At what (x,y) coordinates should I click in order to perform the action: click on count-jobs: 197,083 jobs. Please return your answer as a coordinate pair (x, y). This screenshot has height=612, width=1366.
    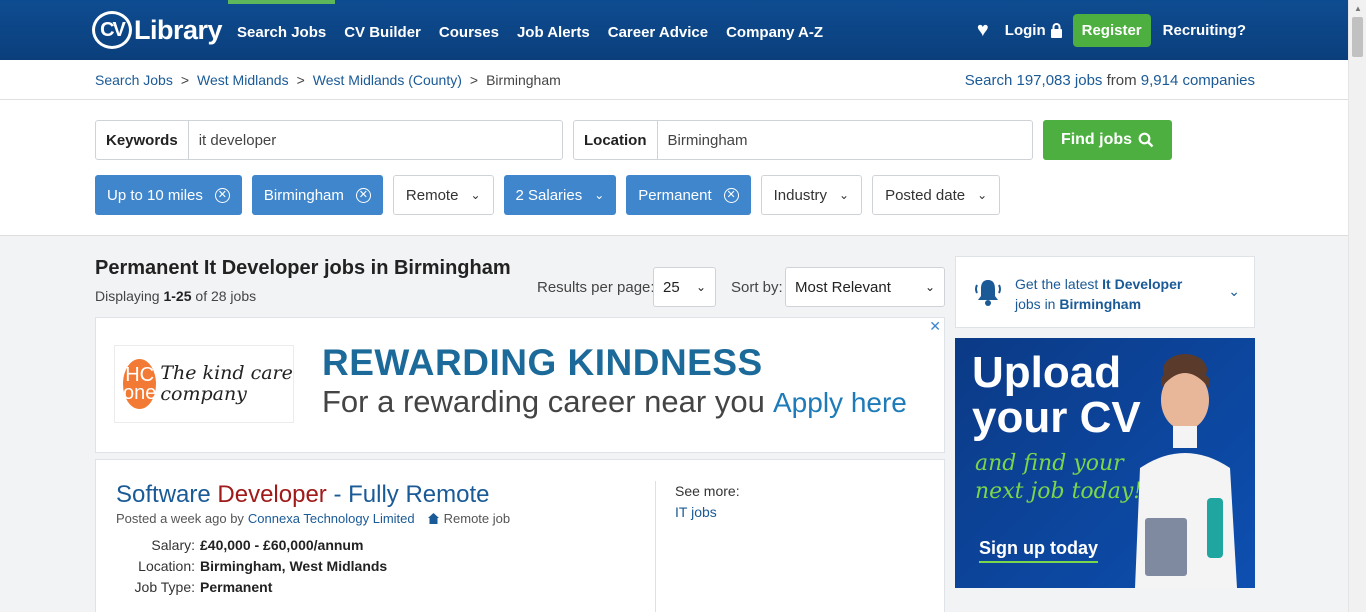
    Looking at the image, I should click on (1060, 80).